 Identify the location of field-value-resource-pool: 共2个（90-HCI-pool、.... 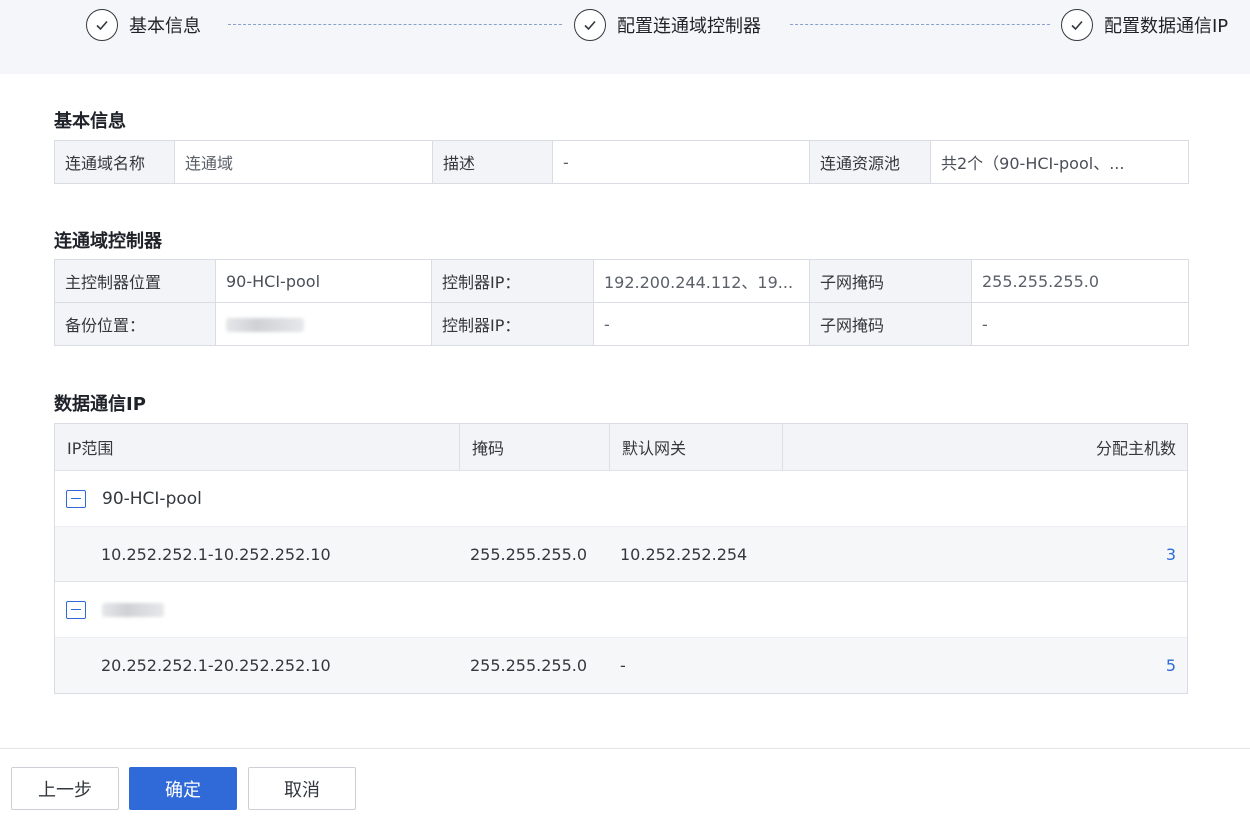
(1059, 162).